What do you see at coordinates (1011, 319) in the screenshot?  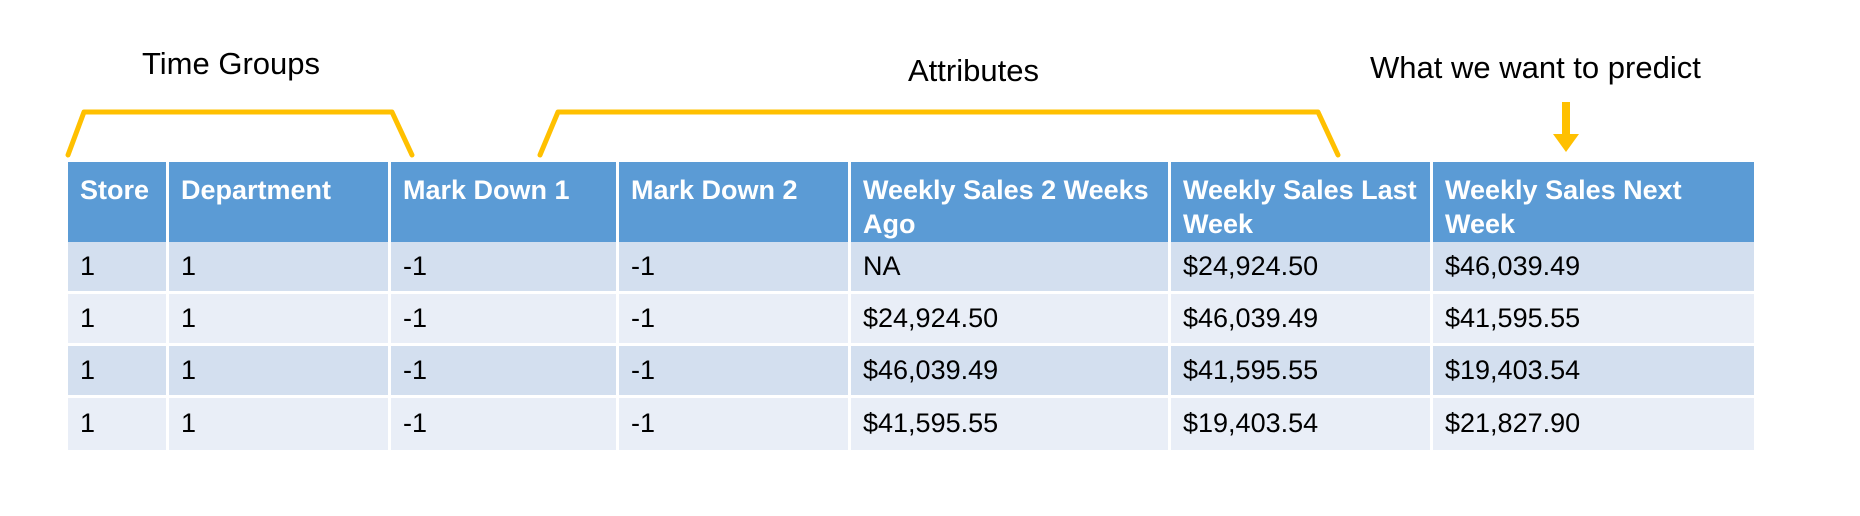 I see `cell-weekly-sales-2-weeks-ago: $24,924.50` at bounding box center [1011, 319].